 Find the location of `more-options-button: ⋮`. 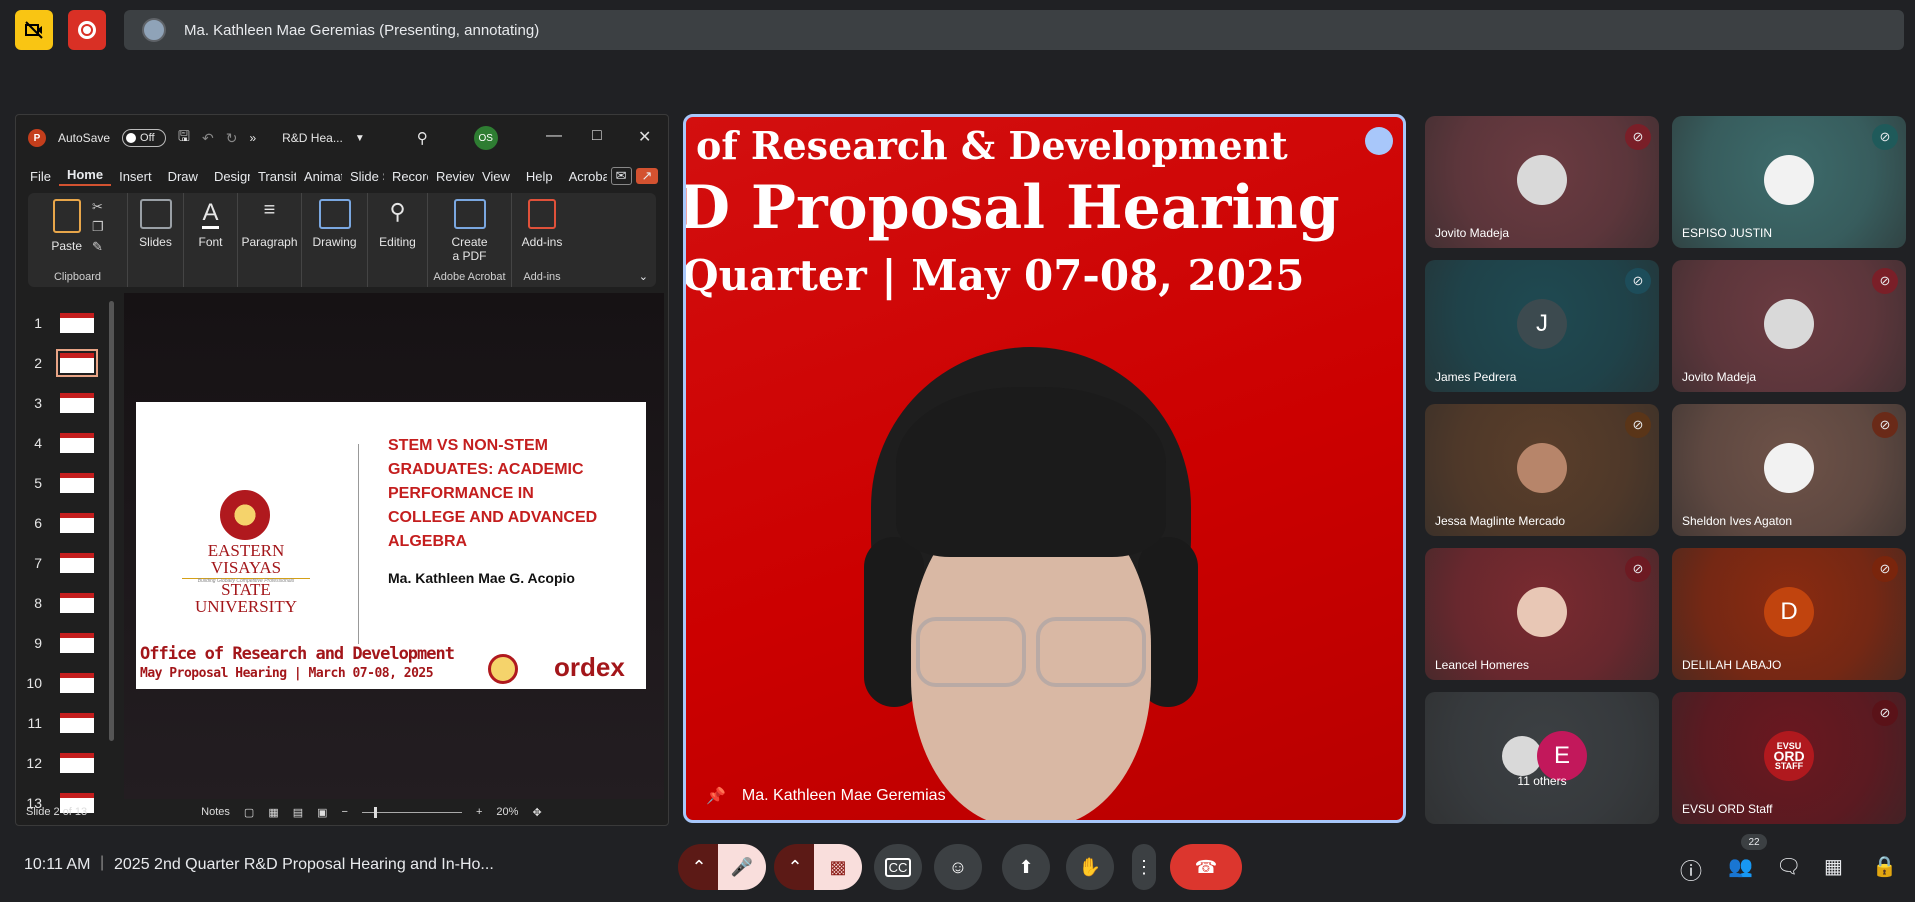

more-options-button: ⋮ is located at coordinates (1144, 867).